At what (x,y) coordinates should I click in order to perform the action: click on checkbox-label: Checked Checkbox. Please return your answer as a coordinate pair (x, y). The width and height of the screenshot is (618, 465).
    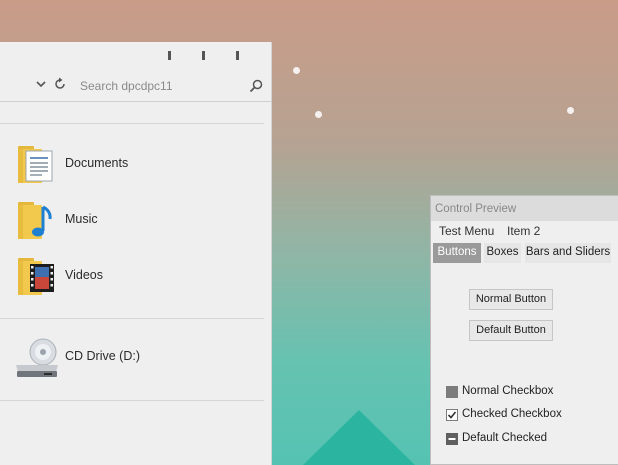
    Looking at the image, I should click on (512, 414).